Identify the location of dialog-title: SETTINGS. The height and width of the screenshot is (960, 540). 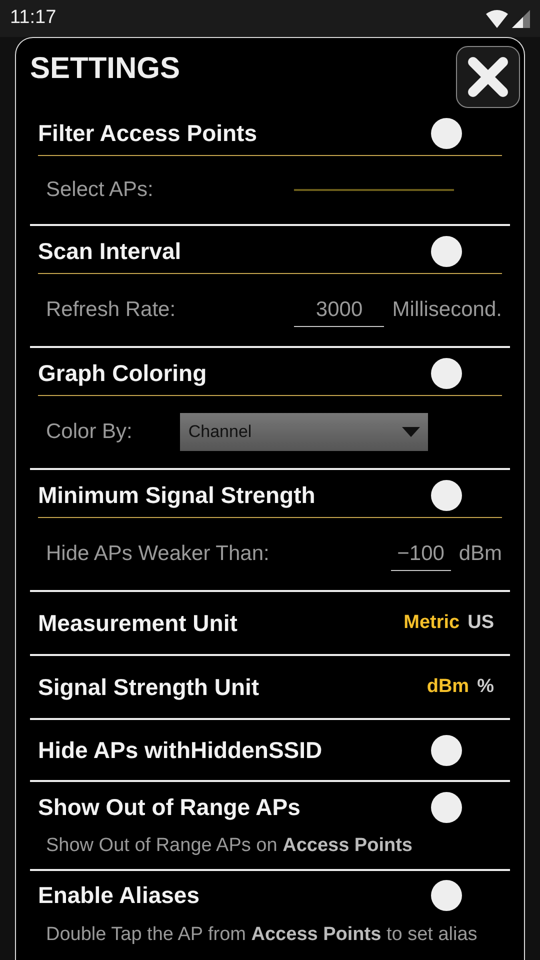
(105, 69).